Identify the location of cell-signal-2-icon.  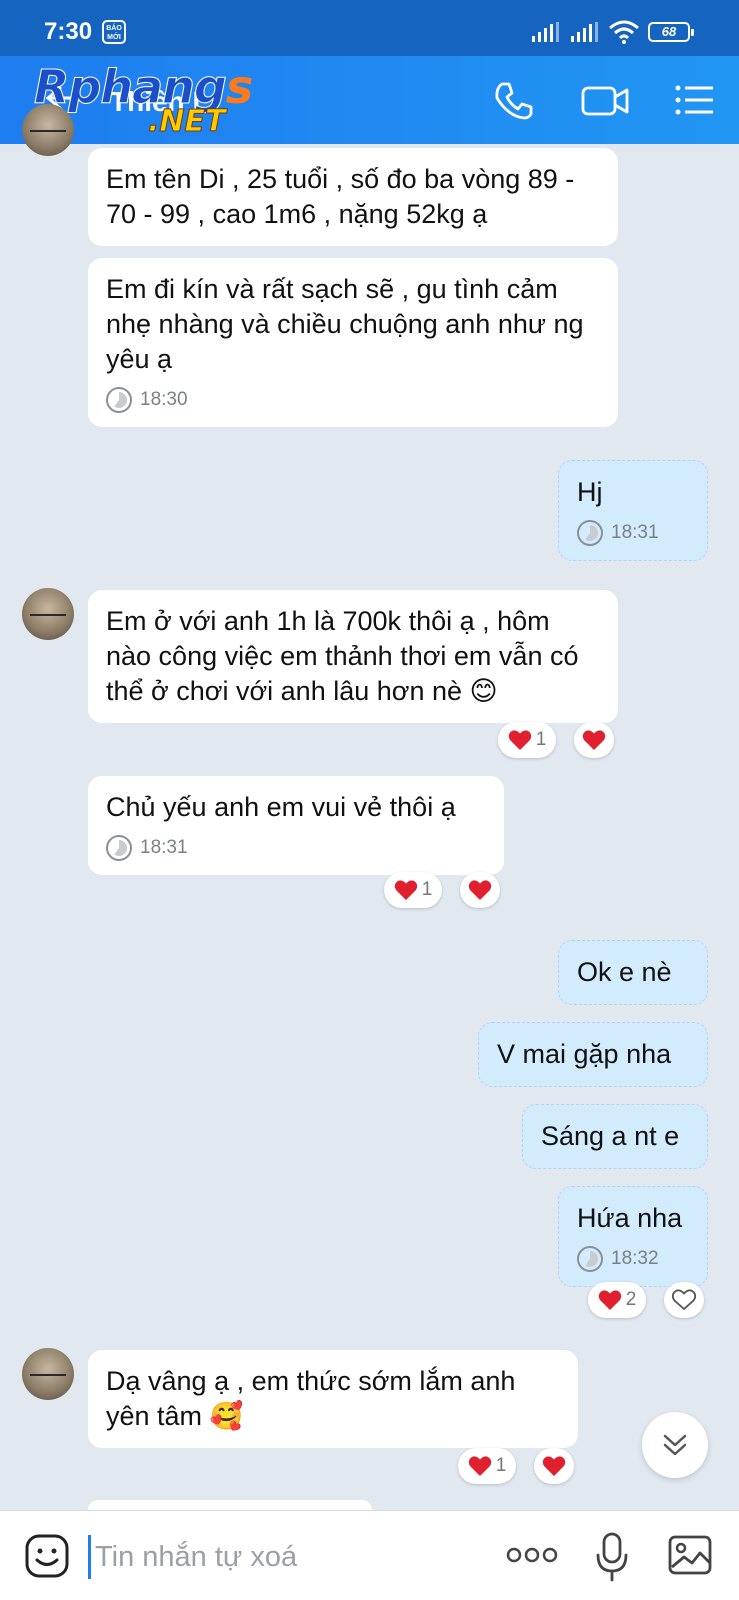
(584, 32).